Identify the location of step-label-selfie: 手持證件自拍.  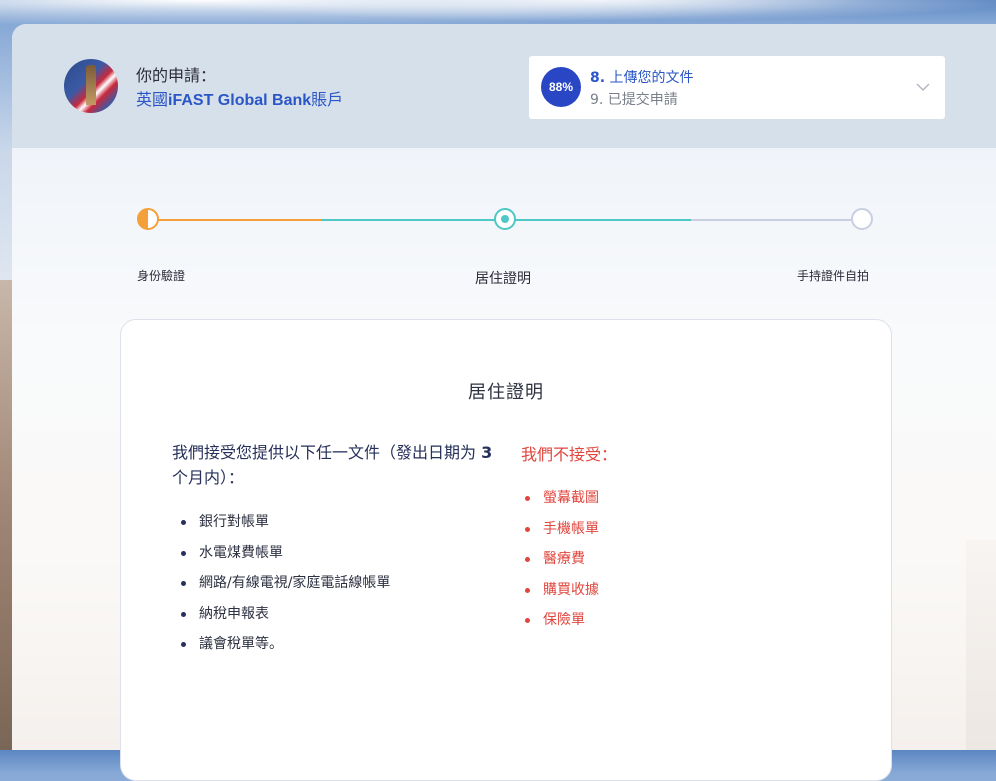
(833, 276).